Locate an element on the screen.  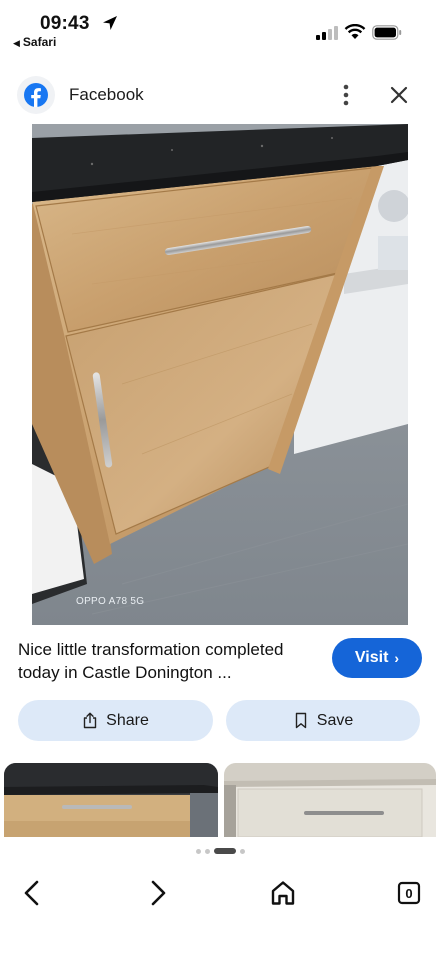
tabs-button: 0 is located at coordinates (409, 893).